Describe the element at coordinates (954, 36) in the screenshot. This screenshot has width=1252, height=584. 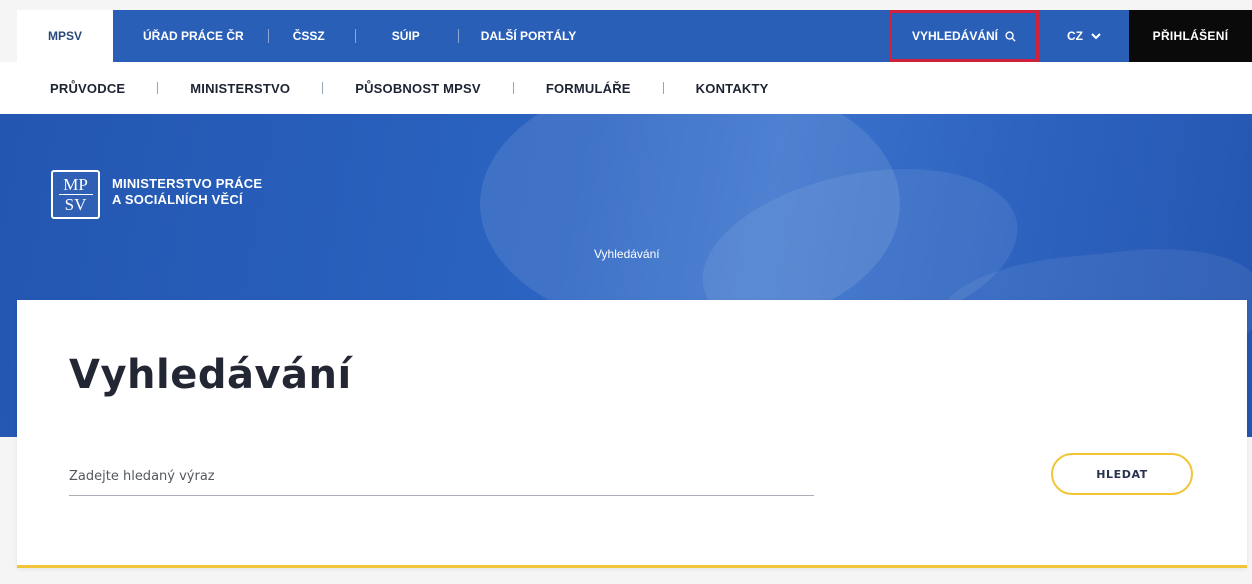
I see `search-toggle-label: VYHLEDÁVÁNÍ` at that location.